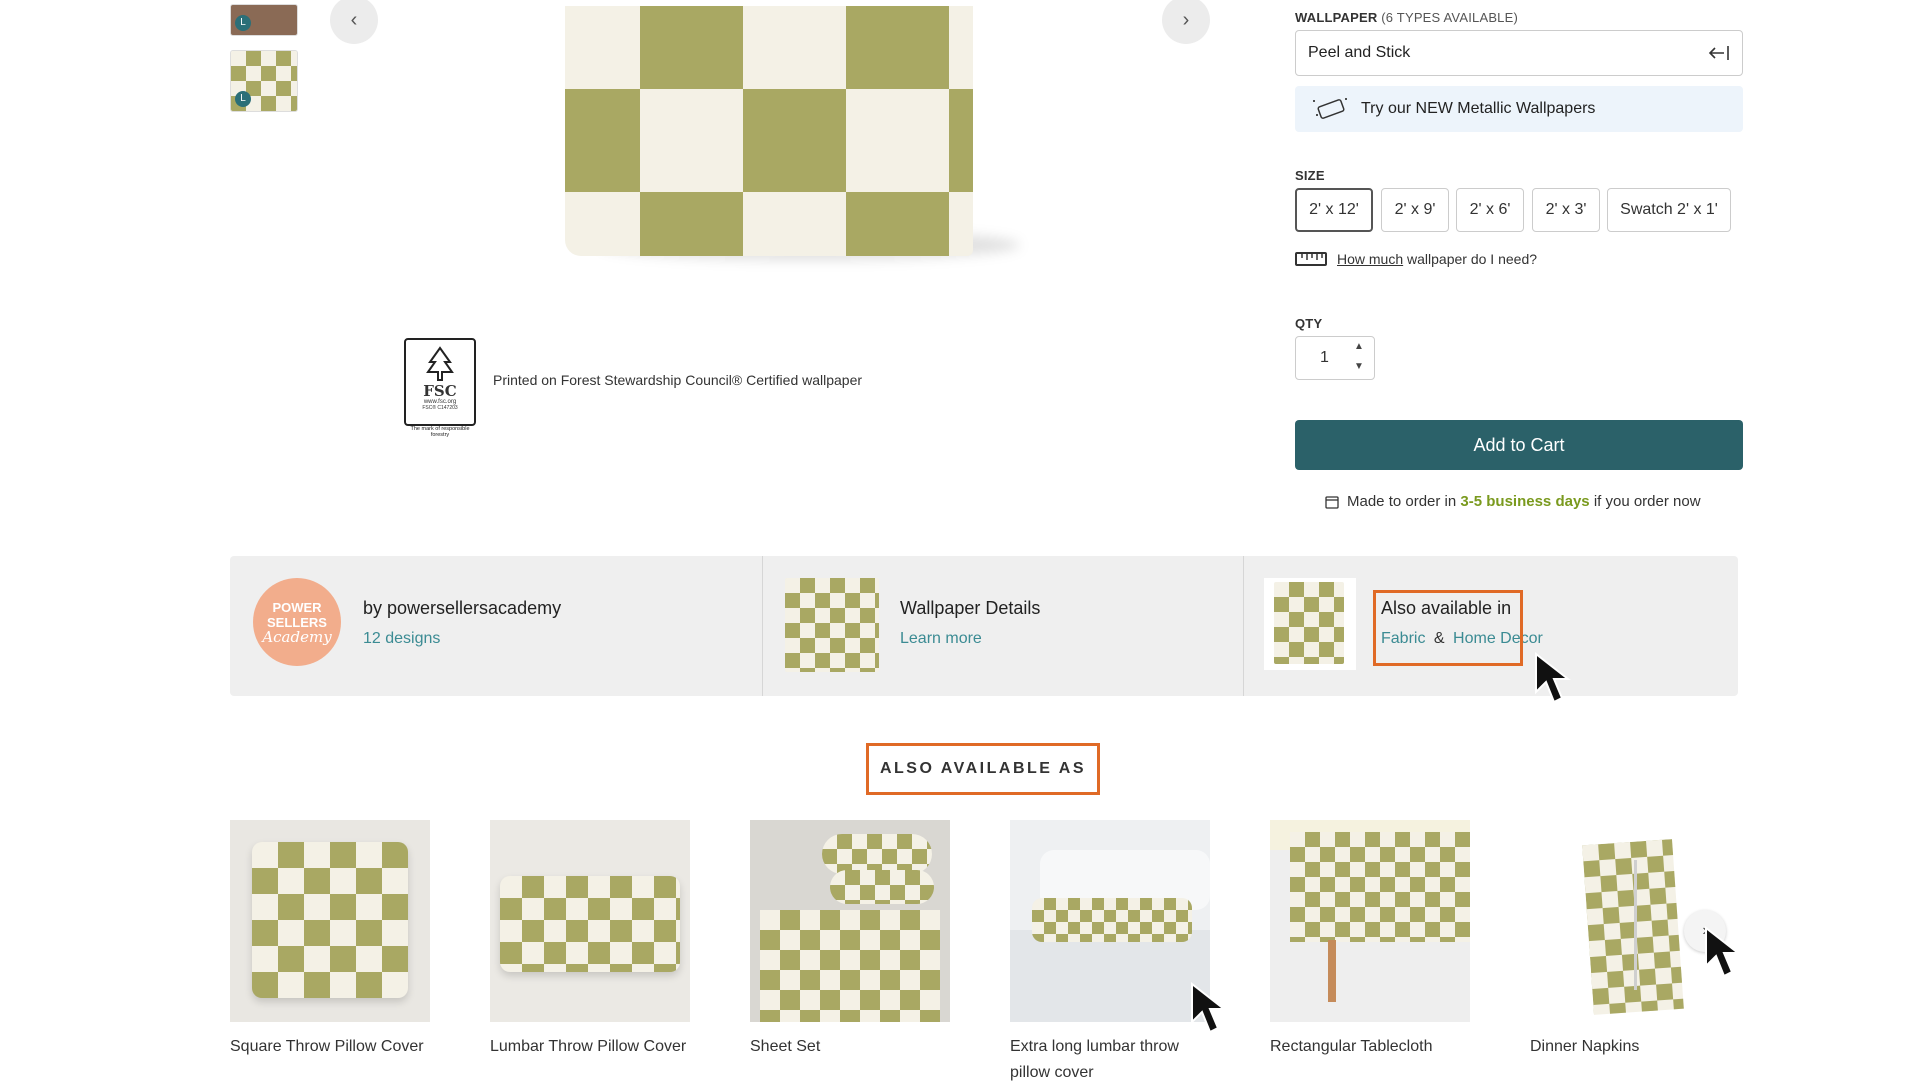  What do you see at coordinates (1519, 445) in the screenshot?
I see `add-to-cart-button: Add to Cart` at bounding box center [1519, 445].